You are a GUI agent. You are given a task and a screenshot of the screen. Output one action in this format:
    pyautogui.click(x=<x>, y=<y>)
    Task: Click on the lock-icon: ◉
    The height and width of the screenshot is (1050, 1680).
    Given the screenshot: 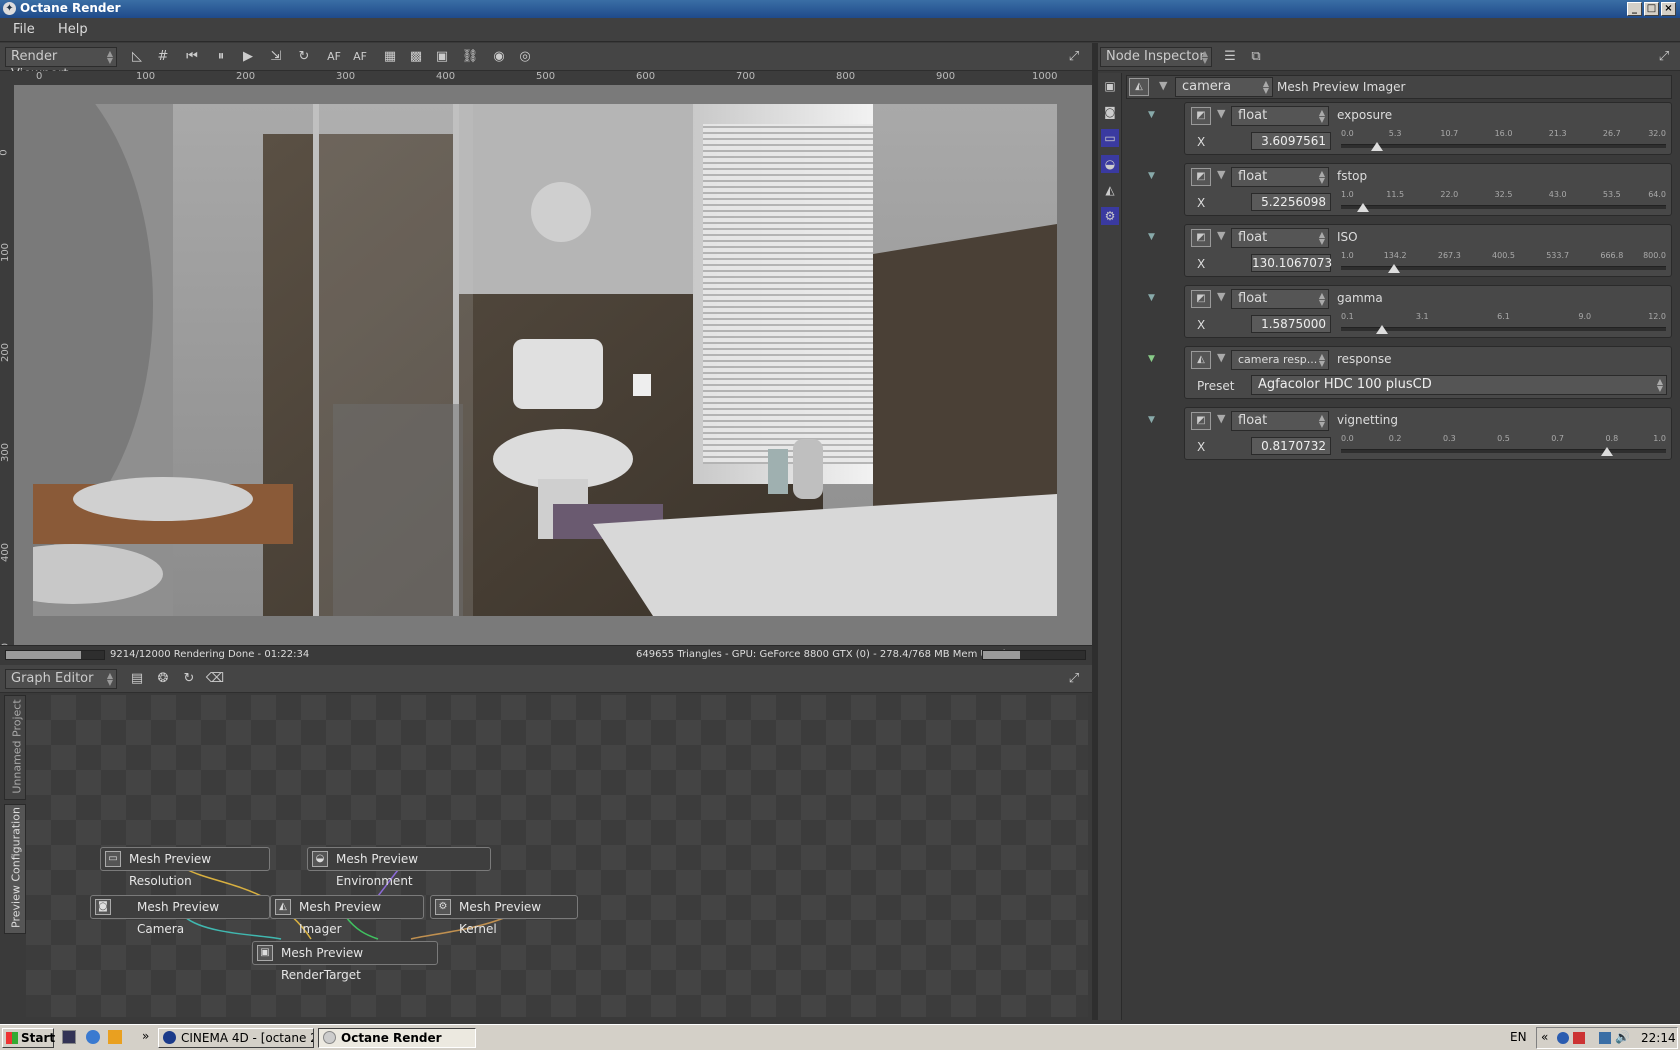 What is the action you would take?
    pyautogui.click(x=499, y=57)
    